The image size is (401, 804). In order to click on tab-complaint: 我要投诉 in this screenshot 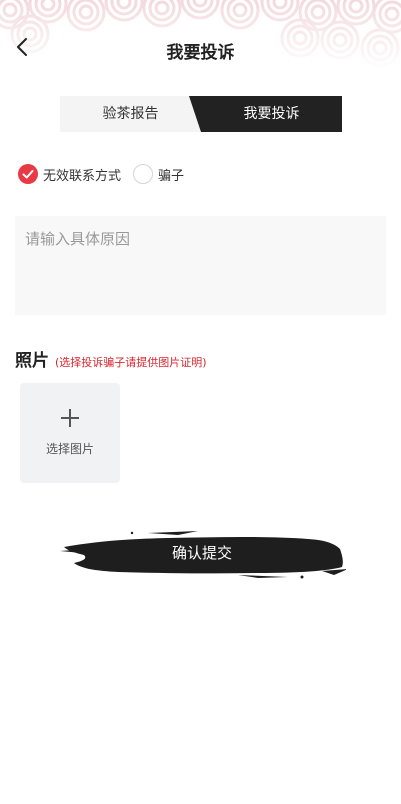, I will do `click(265, 114)`.